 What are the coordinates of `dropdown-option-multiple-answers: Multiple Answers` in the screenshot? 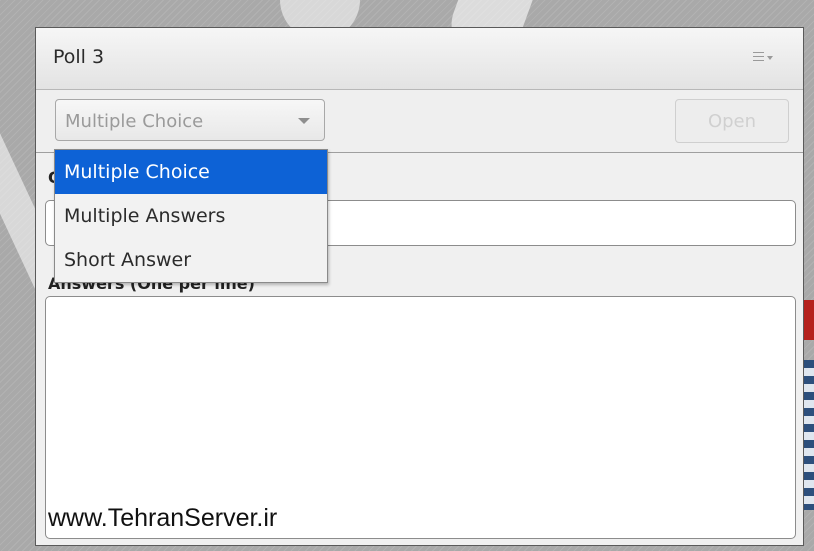 It's located at (191, 216).